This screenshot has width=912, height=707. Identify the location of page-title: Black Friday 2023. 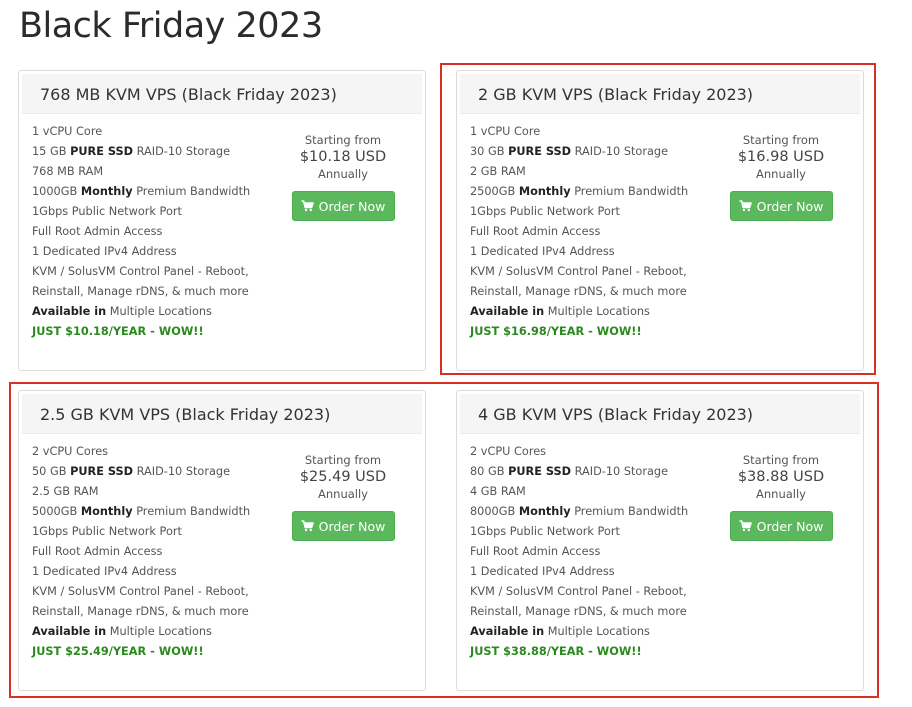
(171, 26).